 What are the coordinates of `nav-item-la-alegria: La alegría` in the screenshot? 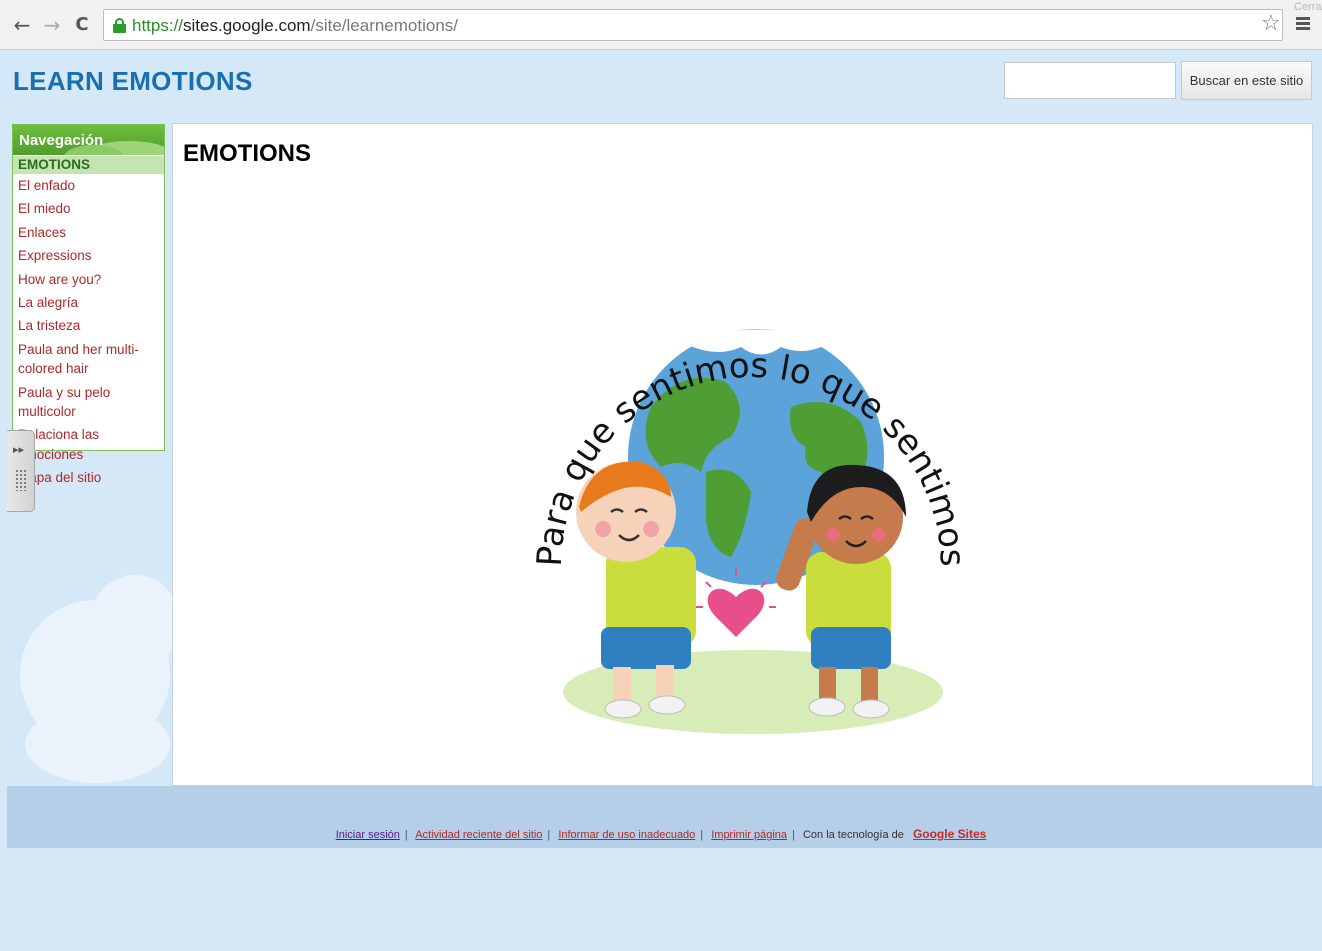 It's located at (88, 302).